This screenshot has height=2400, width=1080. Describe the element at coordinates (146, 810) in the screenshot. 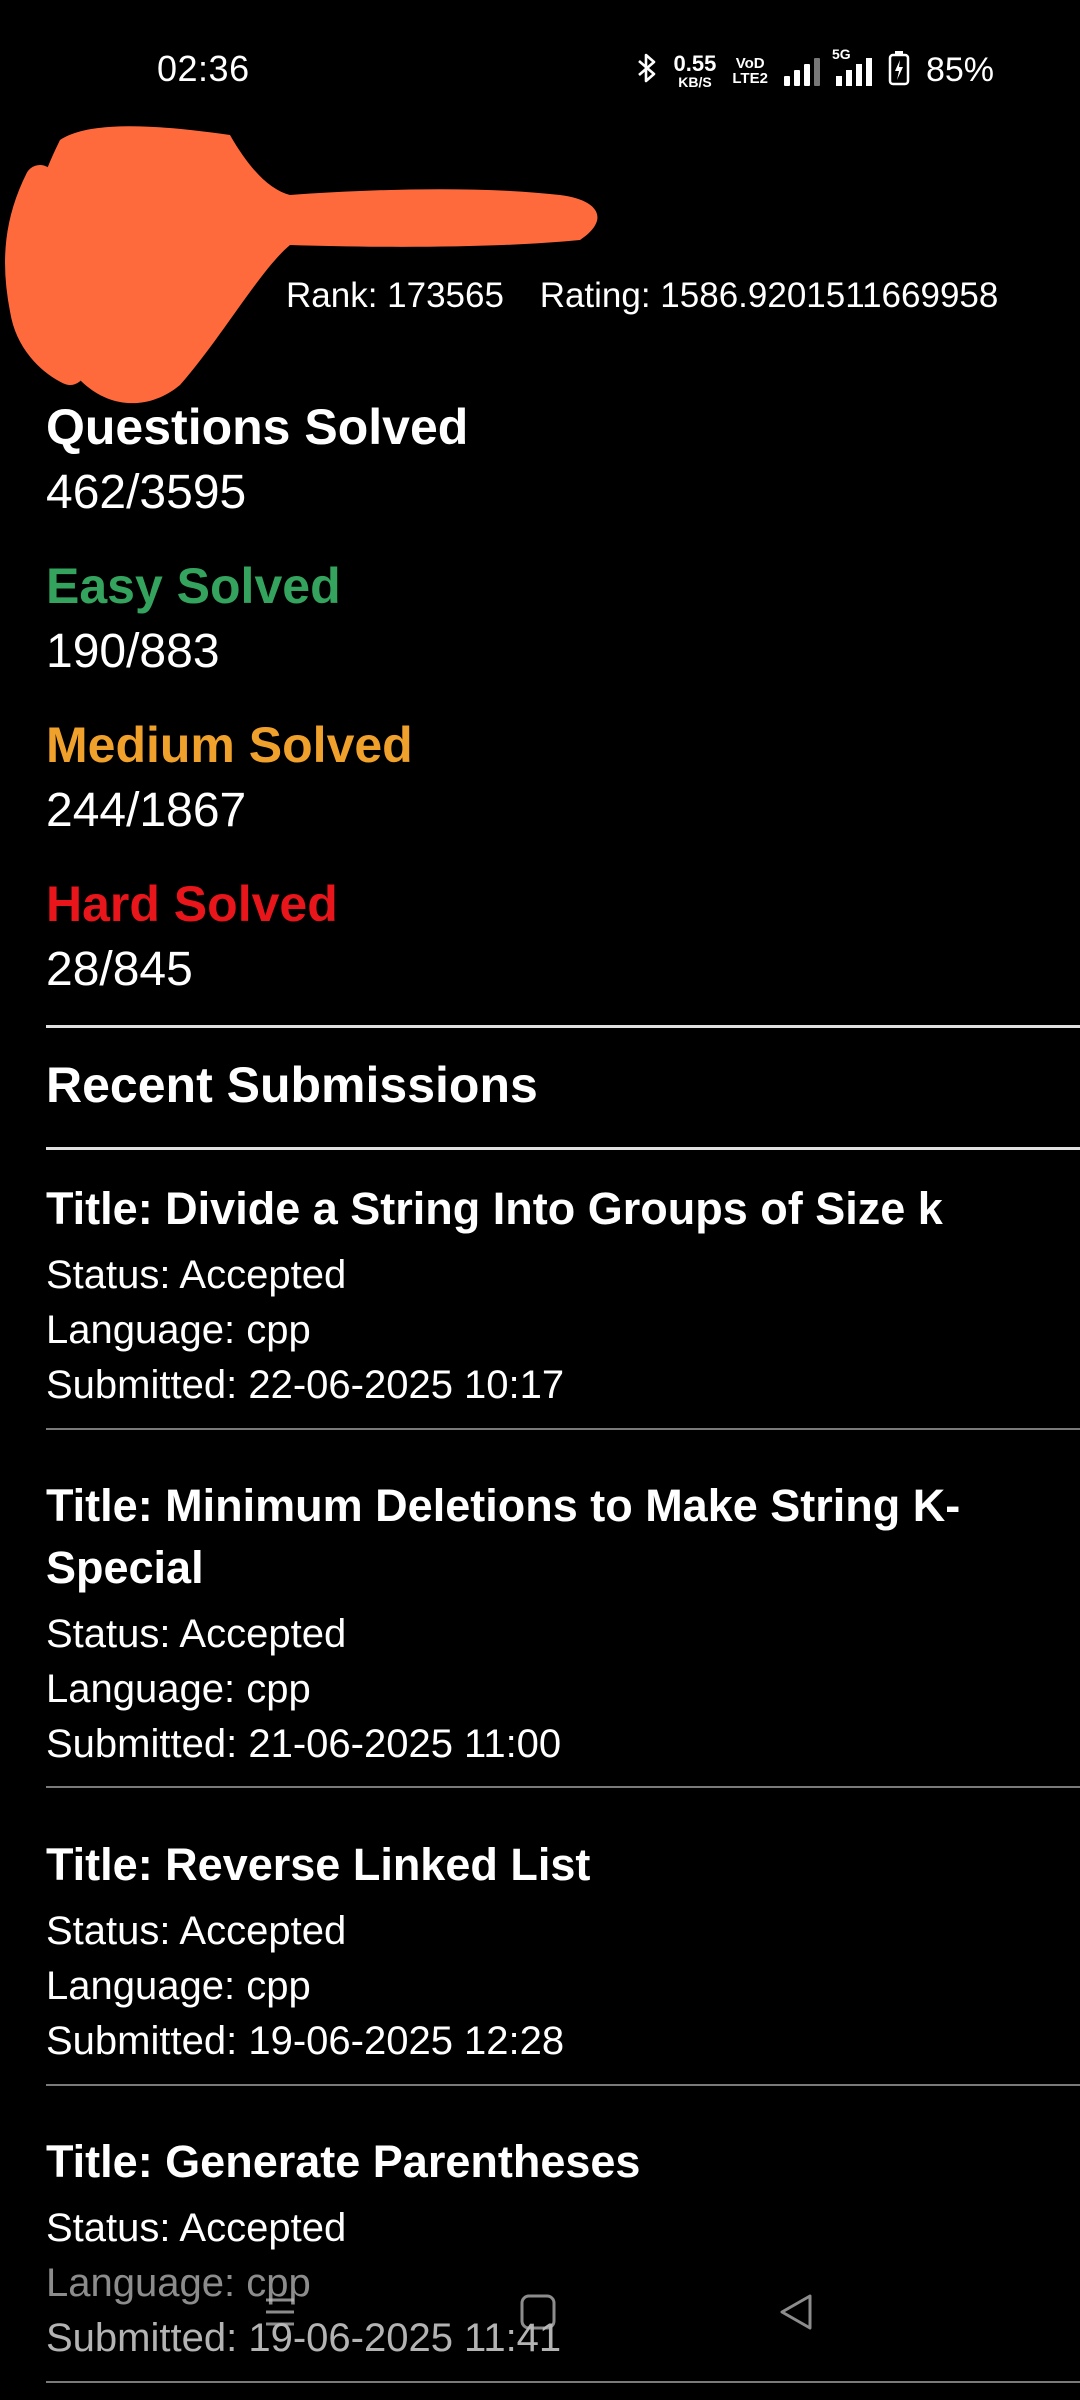

I see `medium-solved-value: 244/1867` at that location.